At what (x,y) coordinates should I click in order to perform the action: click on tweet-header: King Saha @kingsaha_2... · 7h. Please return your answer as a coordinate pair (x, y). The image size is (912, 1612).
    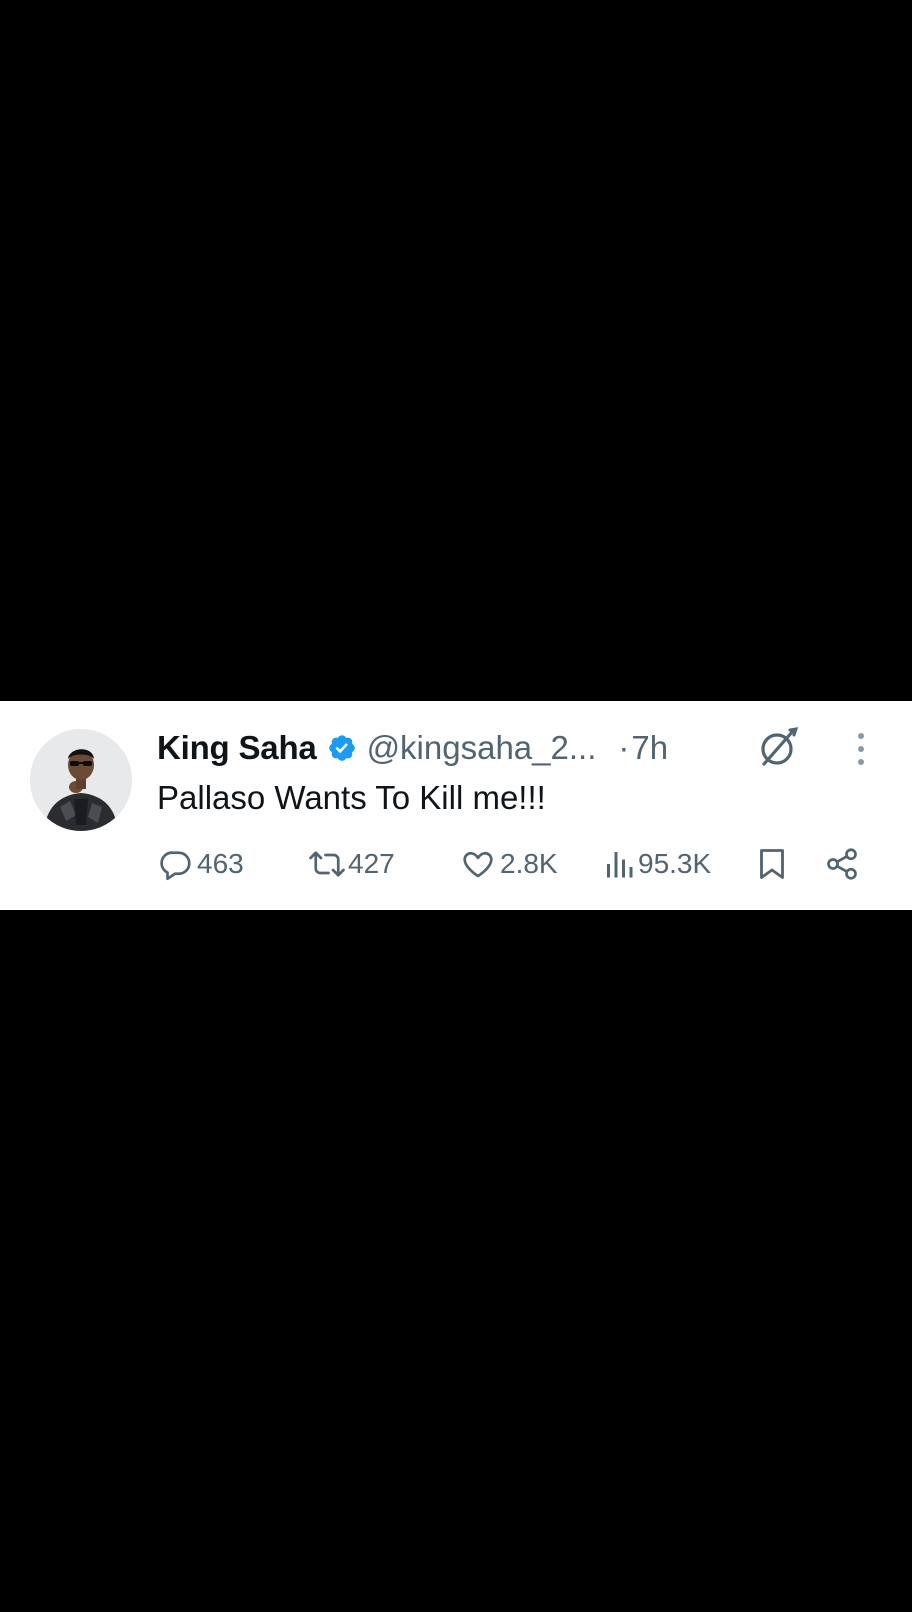
    Looking at the image, I should click on (412, 748).